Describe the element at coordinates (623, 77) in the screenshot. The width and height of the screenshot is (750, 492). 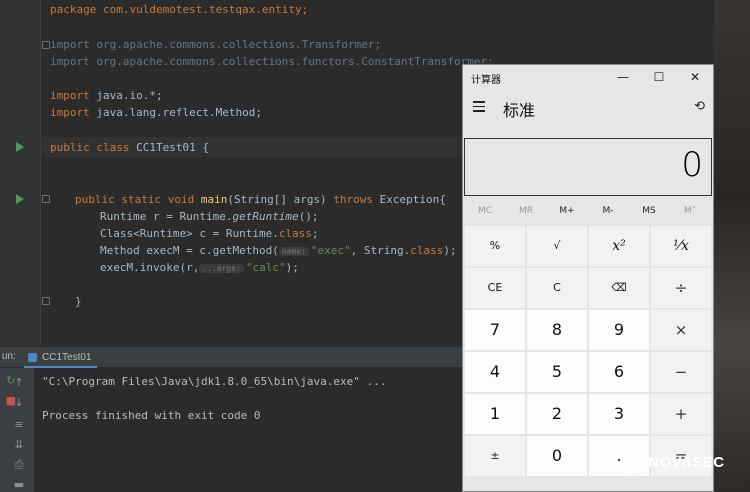
I see `minimize-icon: —` at that location.